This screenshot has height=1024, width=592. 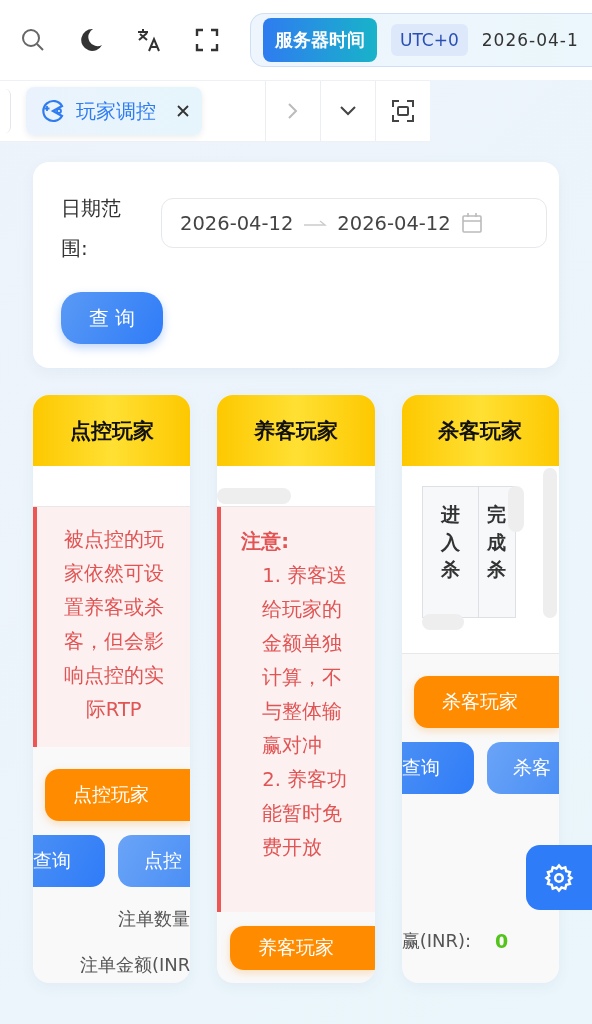 What do you see at coordinates (207, 40) in the screenshot?
I see `fullscreen-icon` at bounding box center [207, 40].